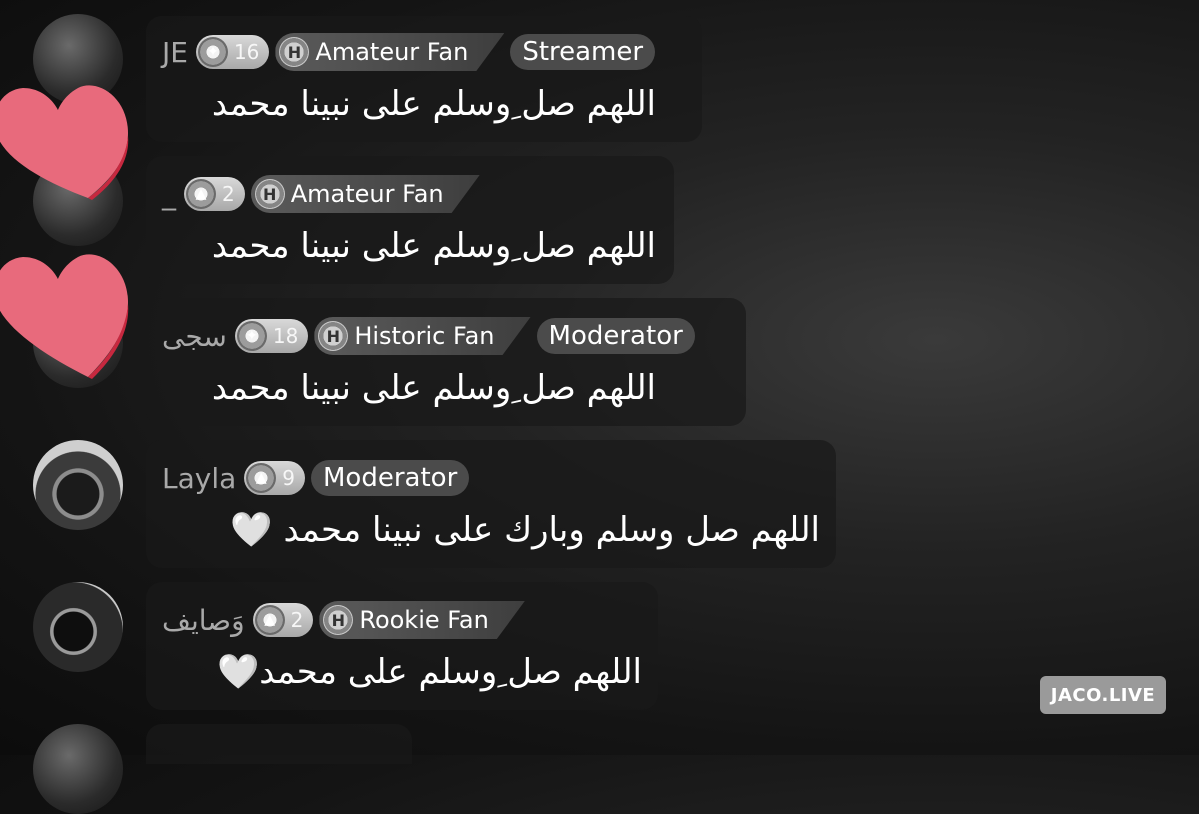 The width and height of the screenshot is (1199, 814). I want to click on username: _, so click(169, 194).